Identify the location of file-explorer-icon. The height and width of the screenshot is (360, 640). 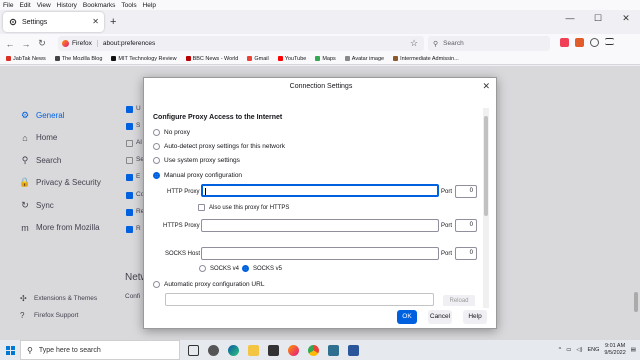
(253, 350).